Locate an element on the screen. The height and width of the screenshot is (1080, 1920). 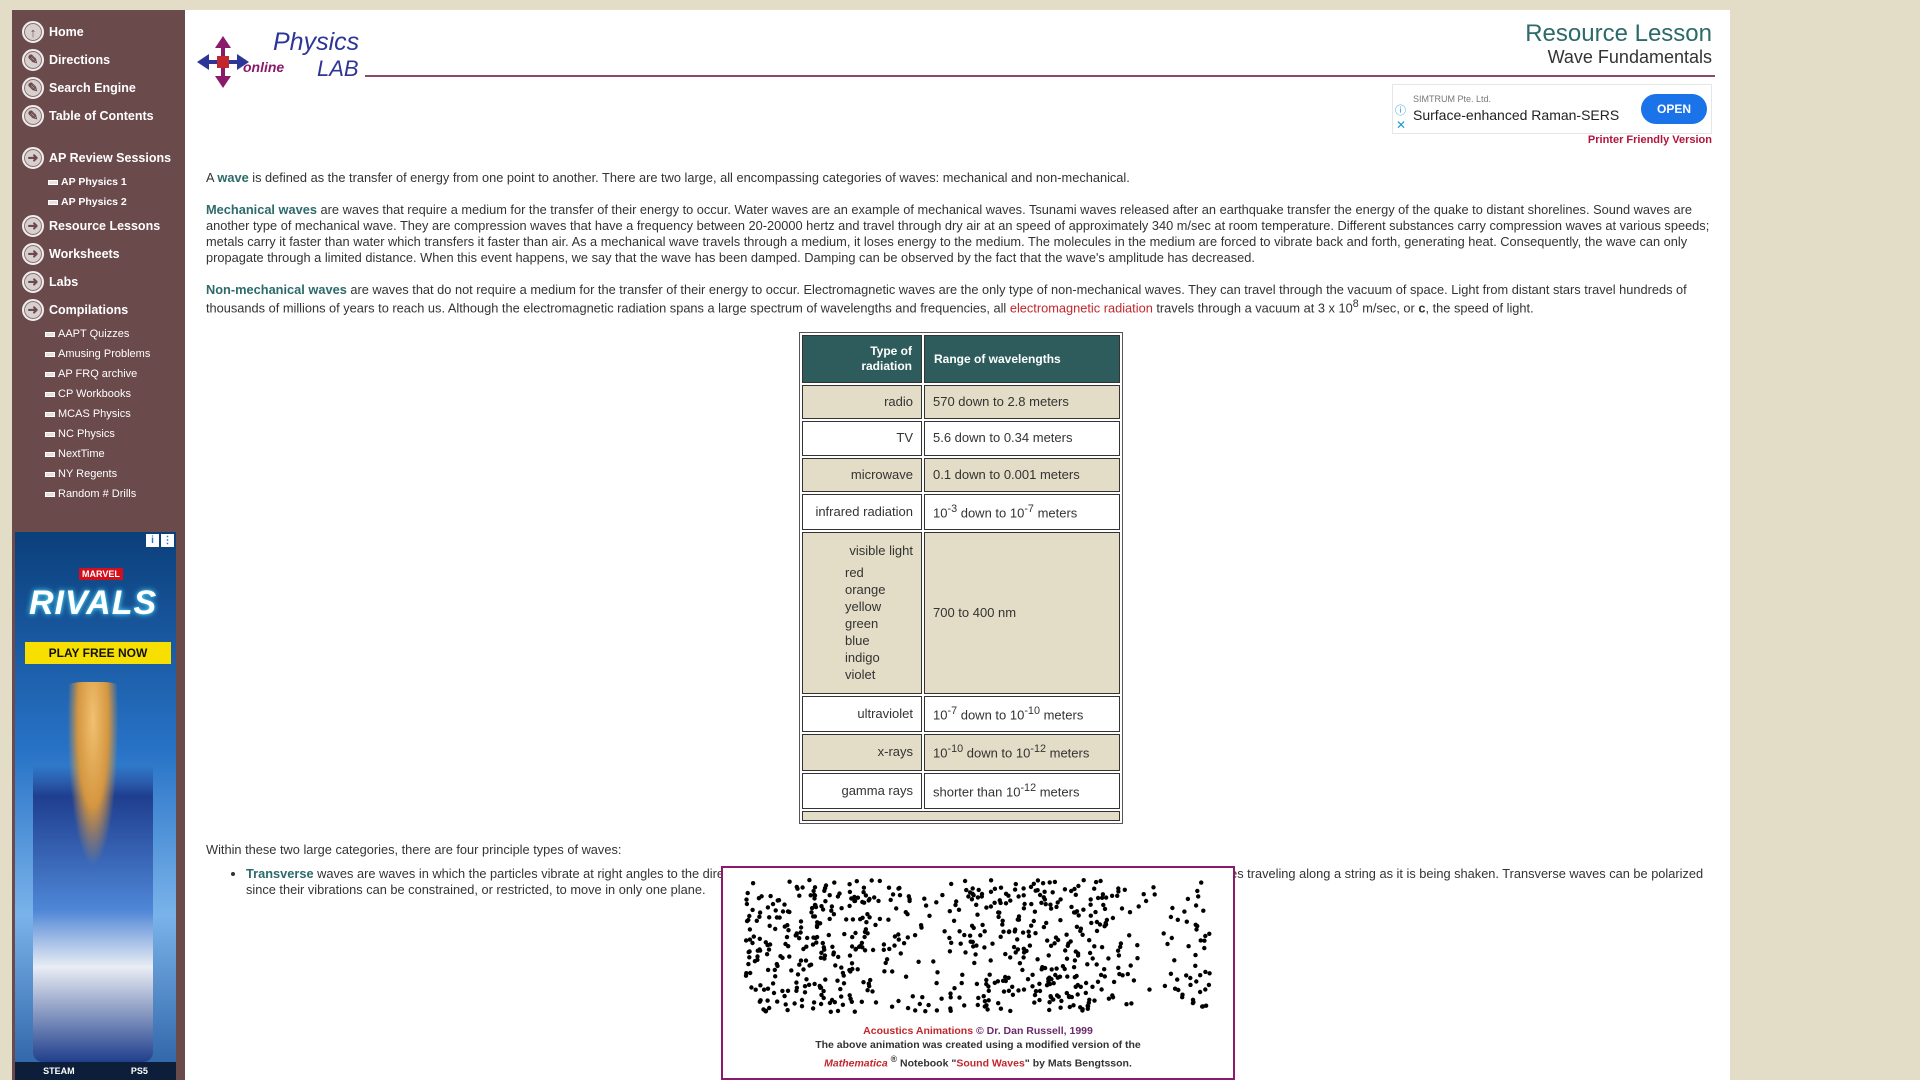
site-logo: Physics online LAB is located at coordinates (280, 56).